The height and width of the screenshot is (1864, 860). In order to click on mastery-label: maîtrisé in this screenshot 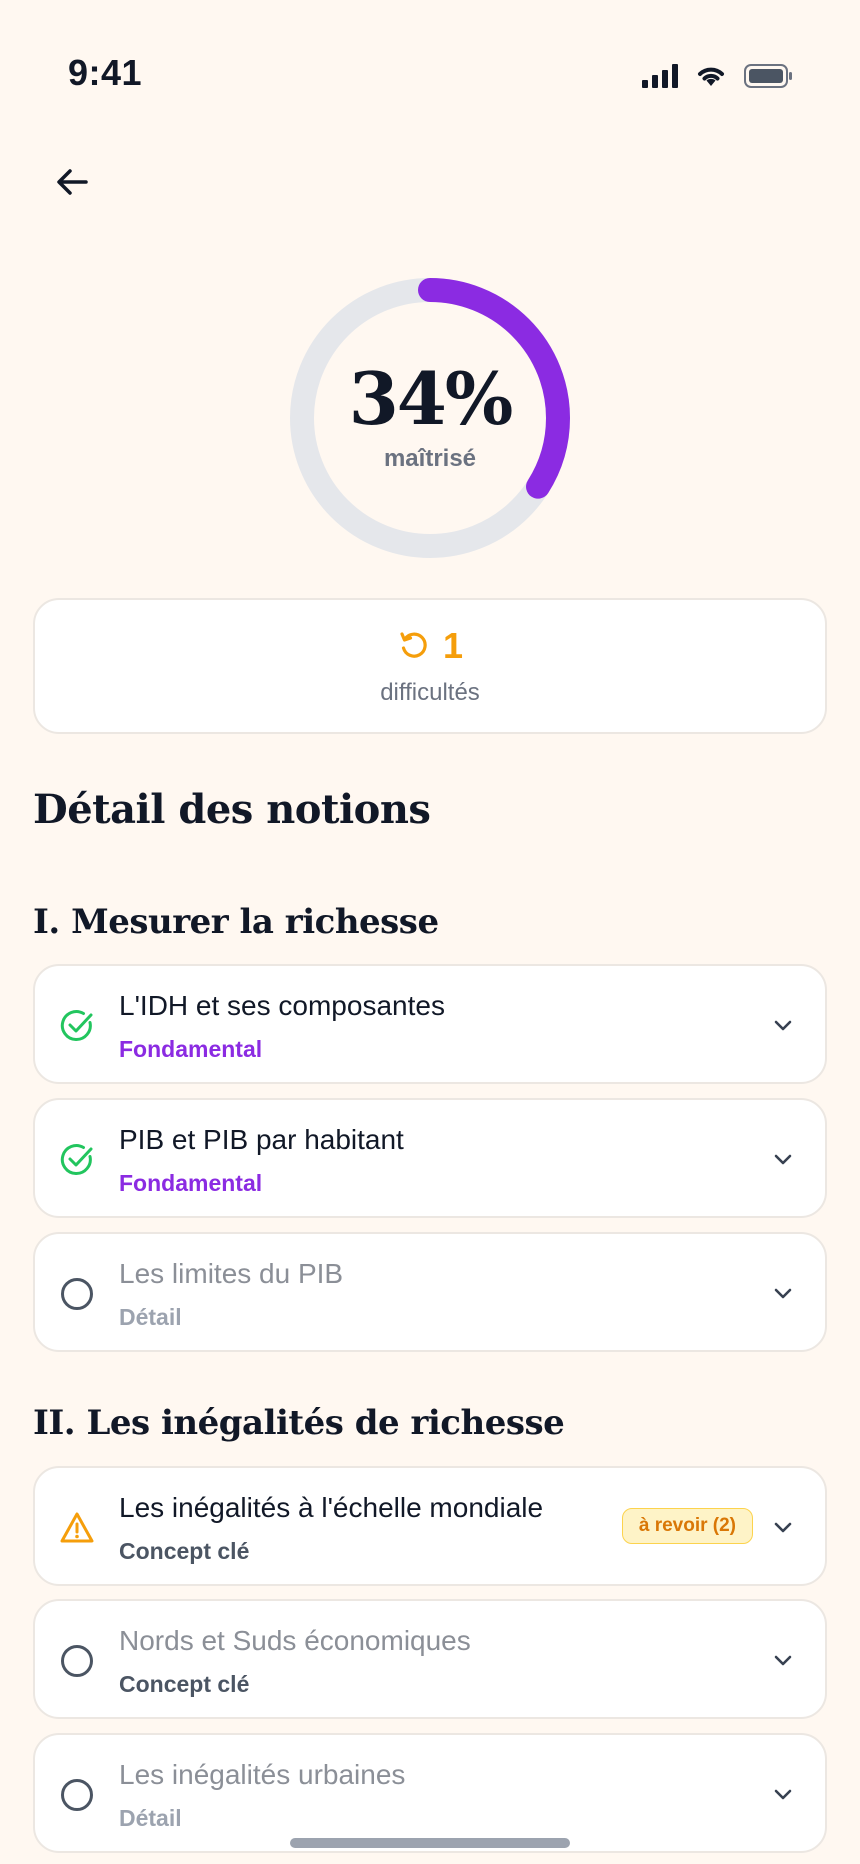, I will do `click(430, 458)`.